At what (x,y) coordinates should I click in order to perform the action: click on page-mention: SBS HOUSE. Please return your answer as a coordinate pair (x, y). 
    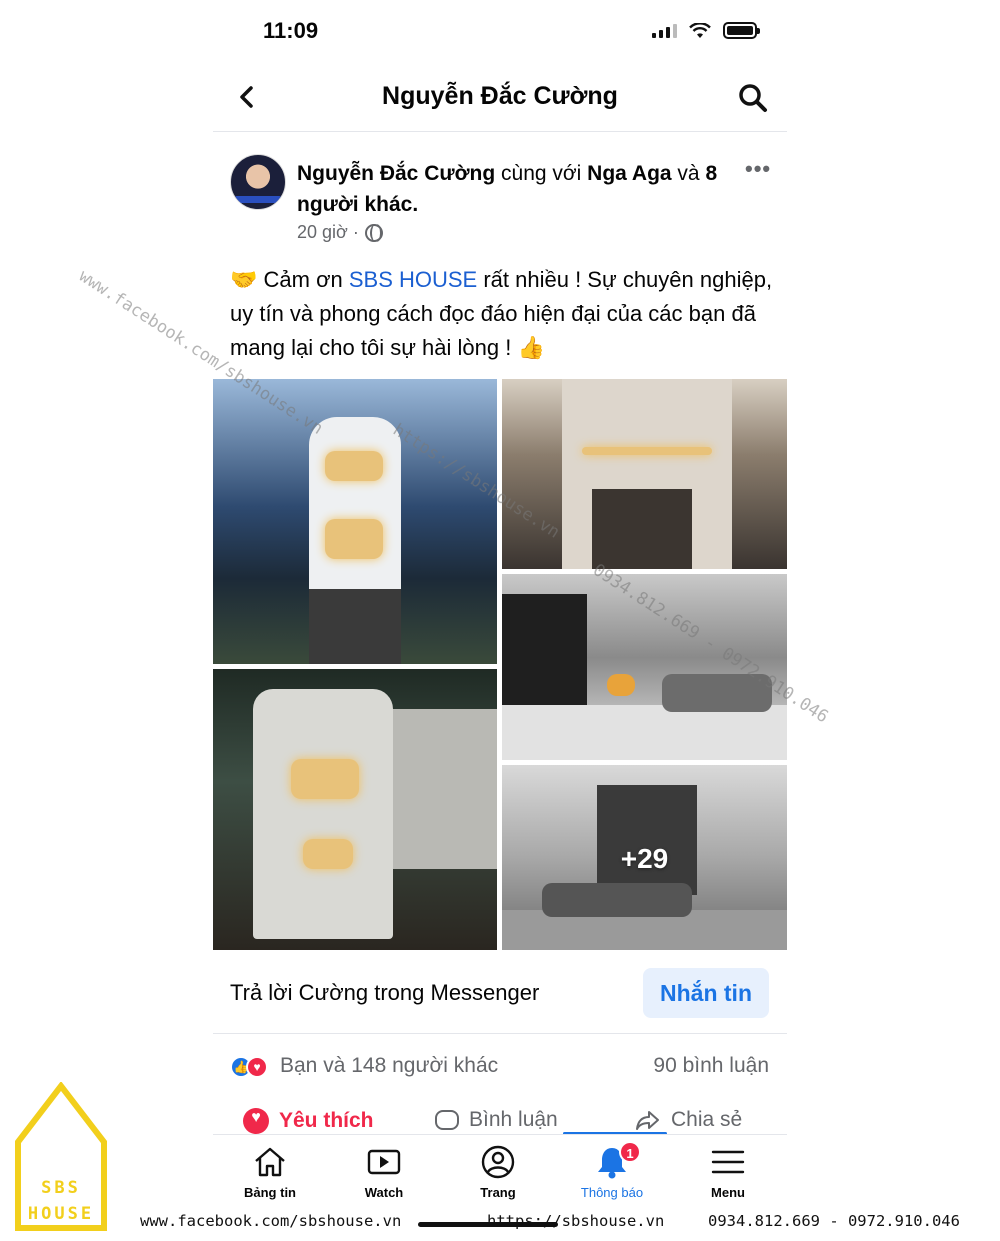
    Looking at the image, I should click on (413, 279).